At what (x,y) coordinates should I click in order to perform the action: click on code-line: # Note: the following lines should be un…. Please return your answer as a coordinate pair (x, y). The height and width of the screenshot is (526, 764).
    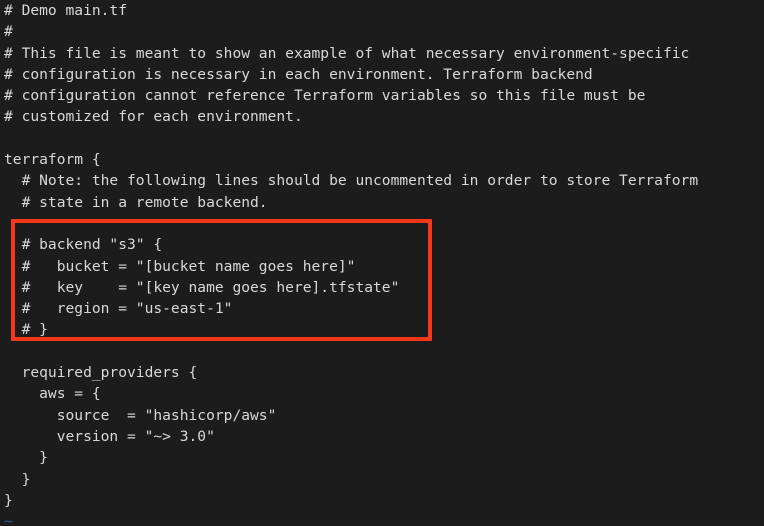
    Looking at the image, I should click on (351, 181).